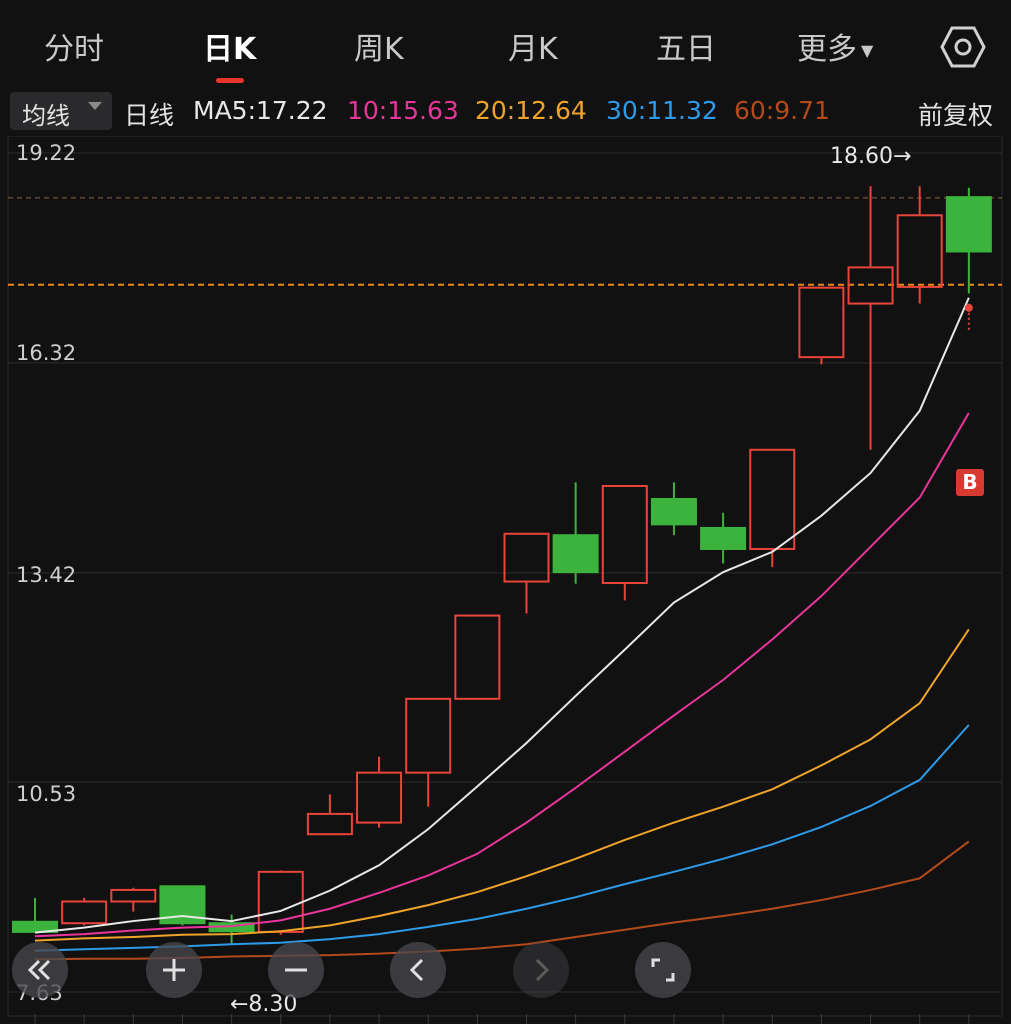  What do you see at coordinates (46, 116) in the screenshot?
I see `ma-dropdown-label: 均线` at bounding box center [46, 116].